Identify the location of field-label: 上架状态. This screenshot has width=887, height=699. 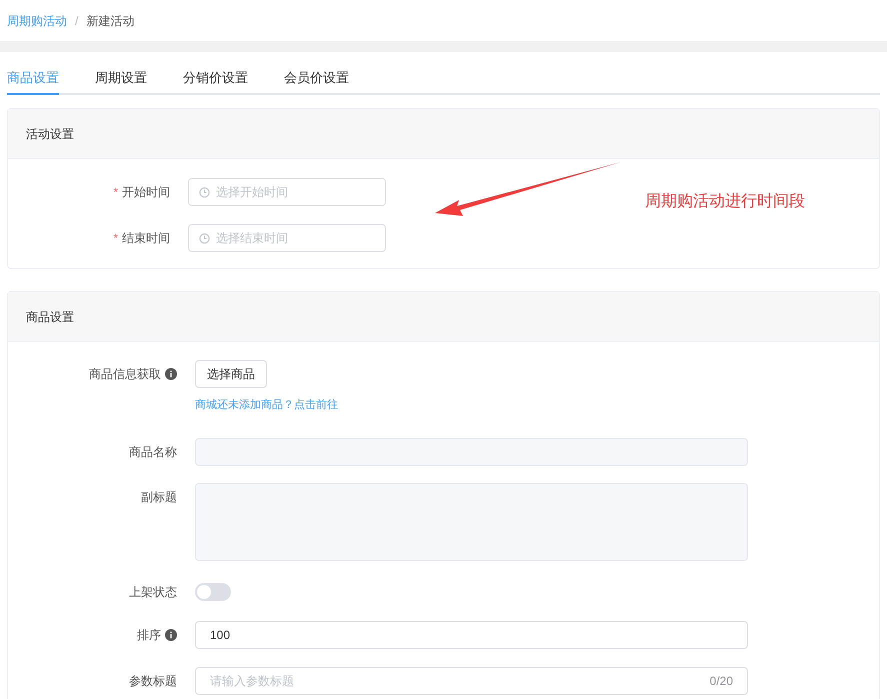
(153, 592).